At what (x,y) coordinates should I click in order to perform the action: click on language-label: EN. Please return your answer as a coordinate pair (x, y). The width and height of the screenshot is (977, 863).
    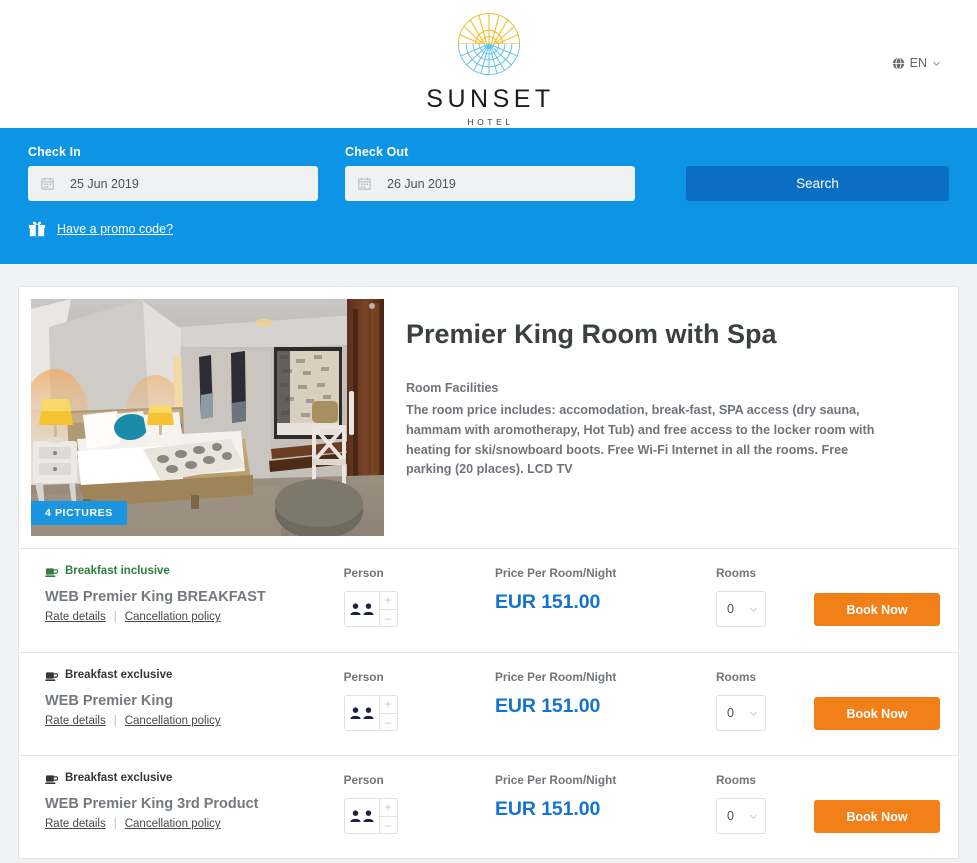
    Looking at the image, I should click on (918, 63).